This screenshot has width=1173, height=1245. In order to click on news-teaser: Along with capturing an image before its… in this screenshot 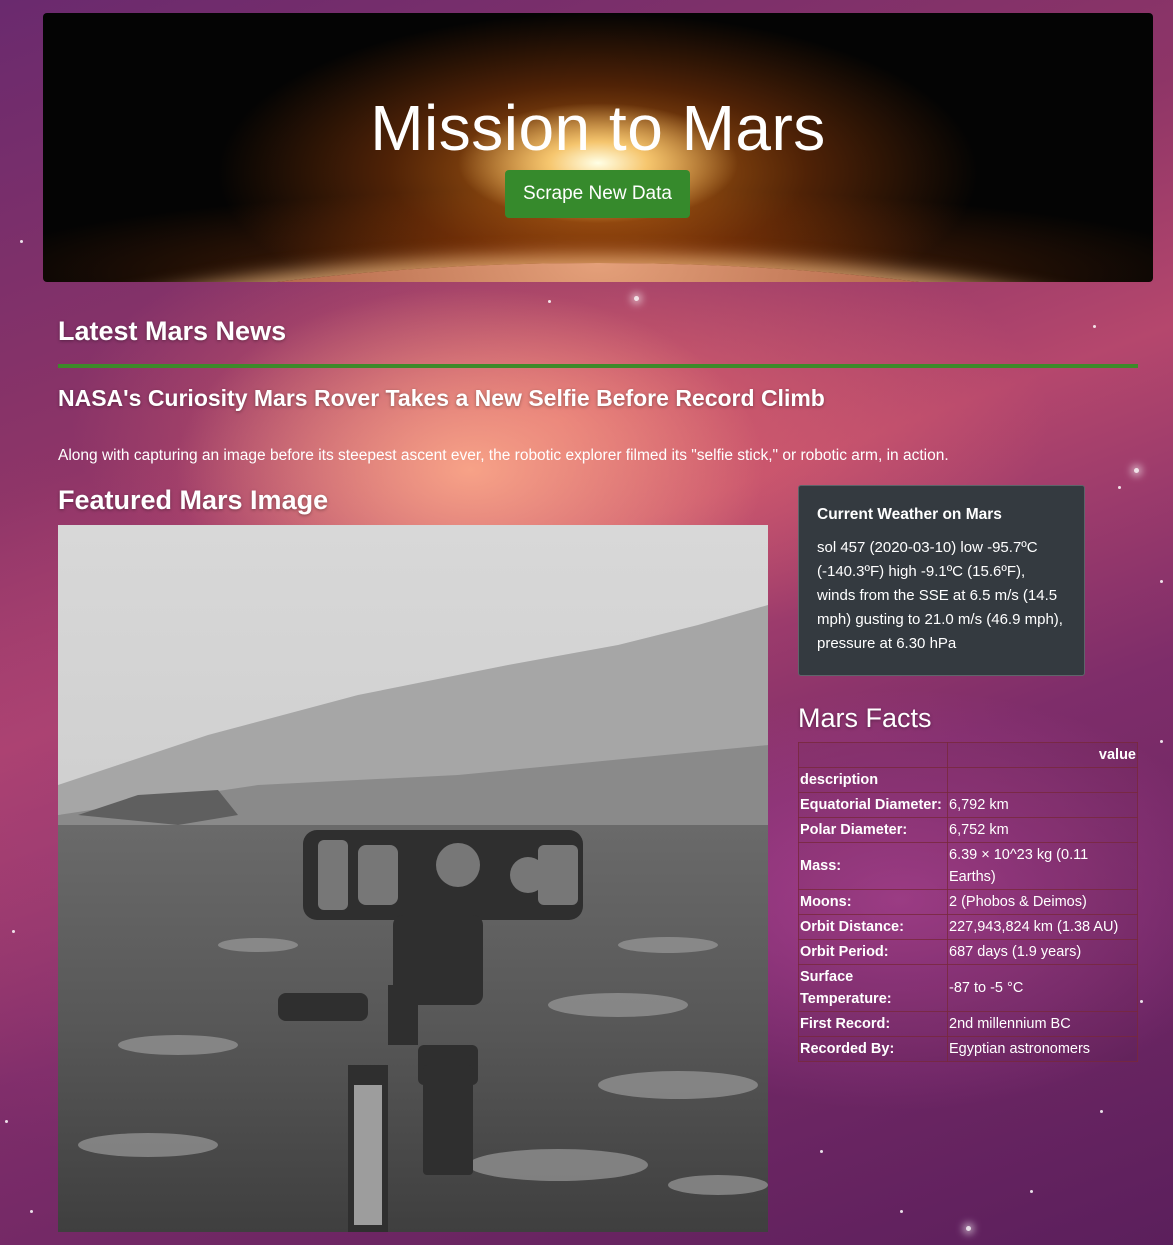, I will do `click(503, 455)`.